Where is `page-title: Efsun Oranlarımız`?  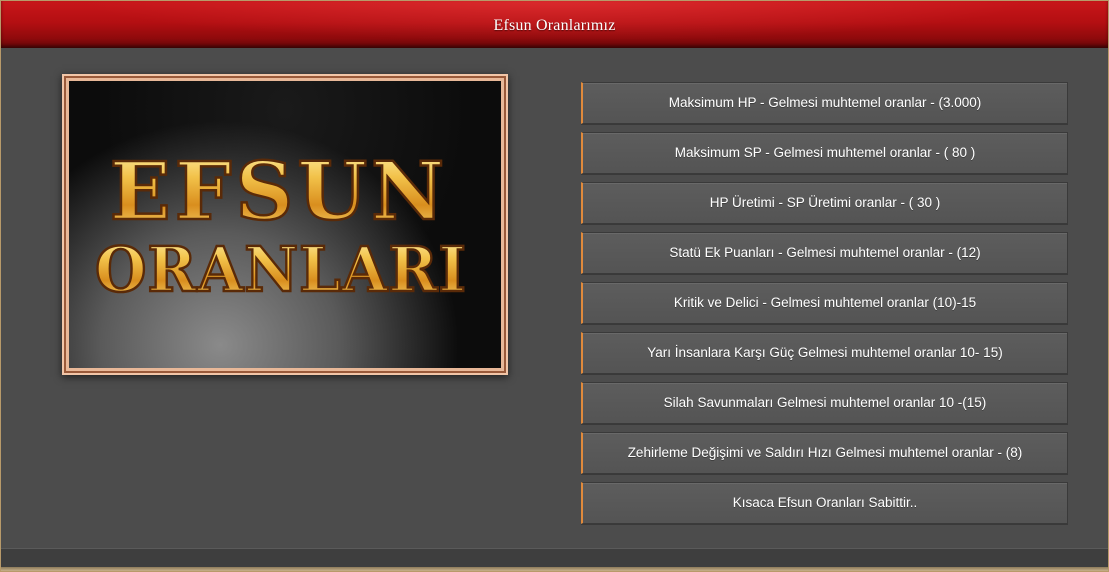 page-title: Efsun Oranlarımız is located at coordinates (554, 25).